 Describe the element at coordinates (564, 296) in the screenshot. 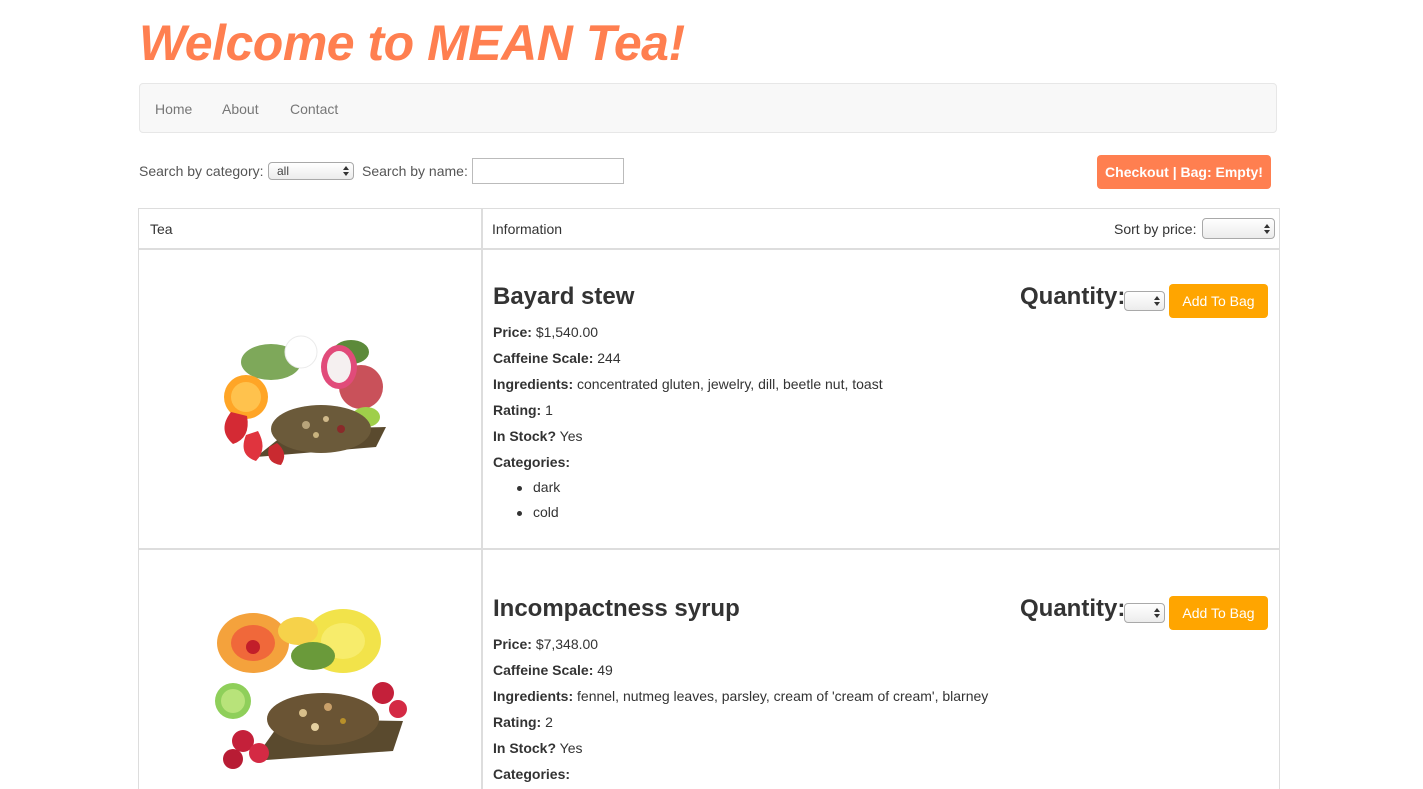

I see `tea-name: Bayard stew` at that location.